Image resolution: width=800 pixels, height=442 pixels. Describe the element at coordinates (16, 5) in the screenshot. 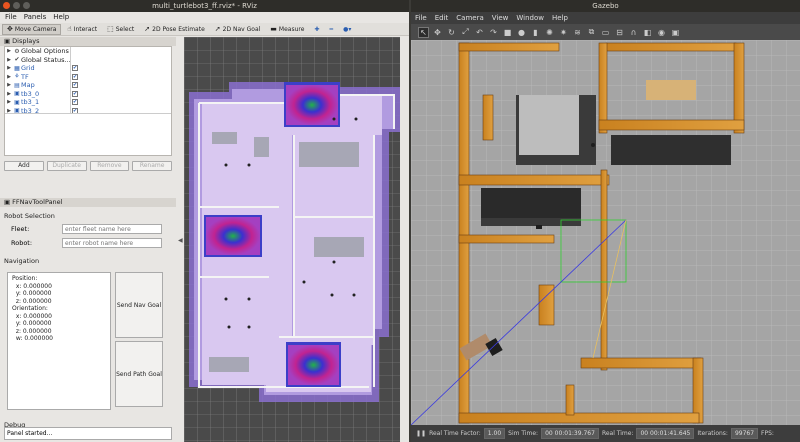

I see `minimize-window-button` at that location.